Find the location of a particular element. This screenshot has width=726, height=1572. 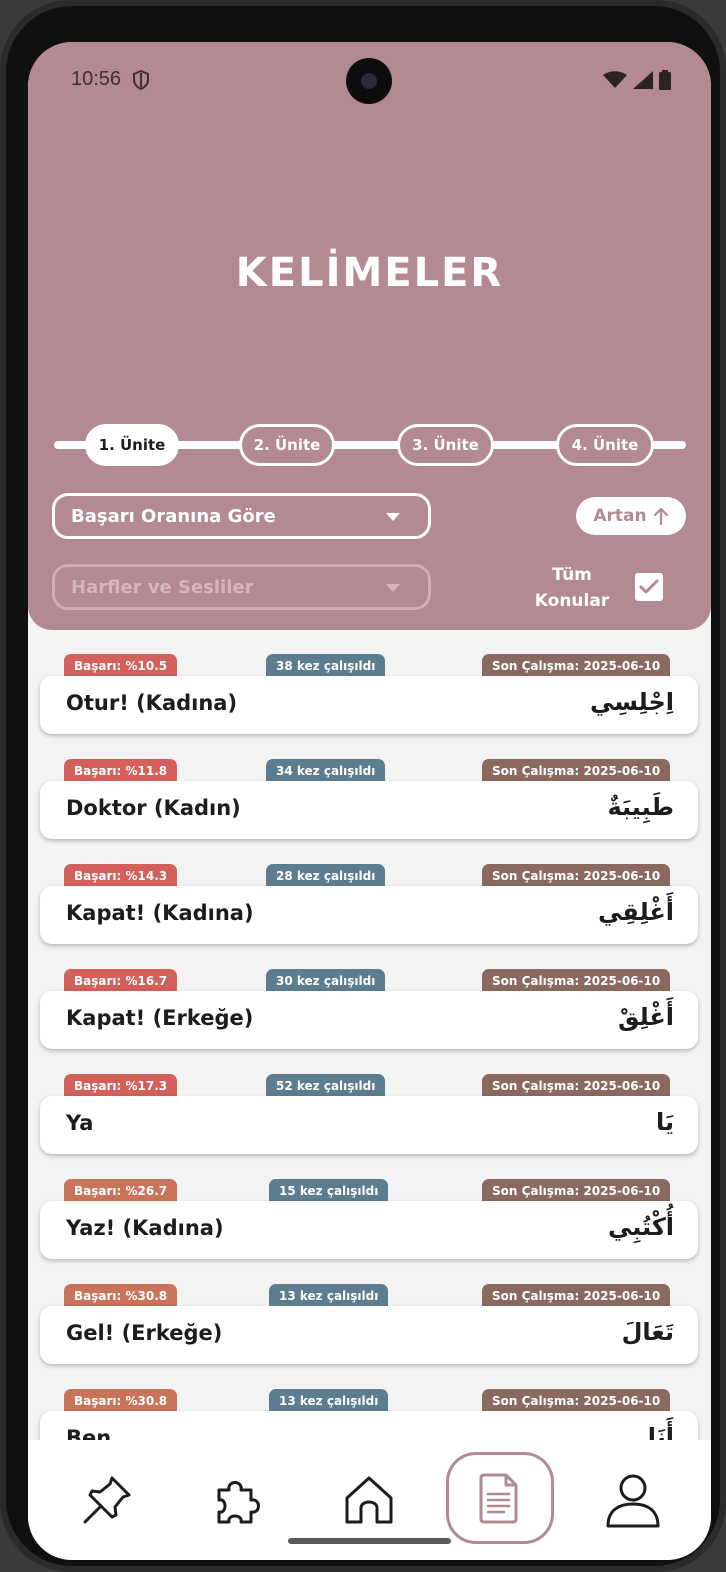

all-topics-label: Tüm Konular is located at coordinates (572, 588).